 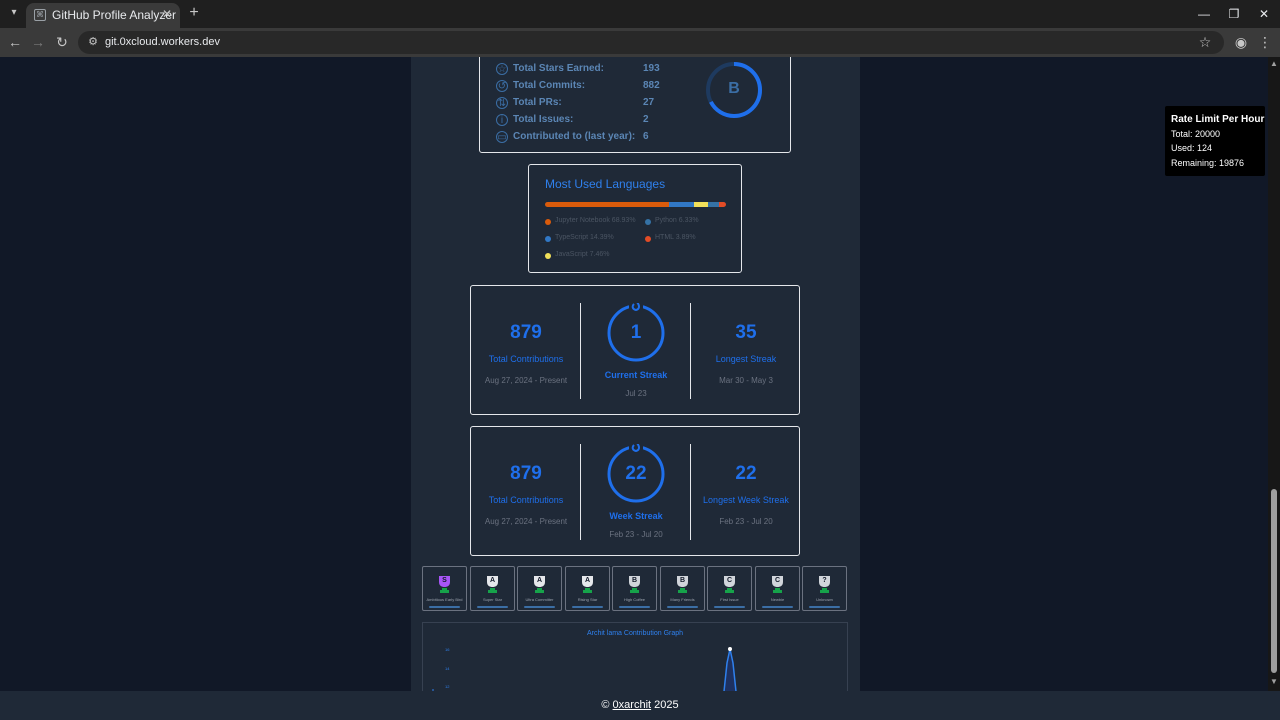 What do you see at coordinates (1241, 42) in the screenshot?
I see `profile-icon: ◉` at bounding box center [1241, 42].